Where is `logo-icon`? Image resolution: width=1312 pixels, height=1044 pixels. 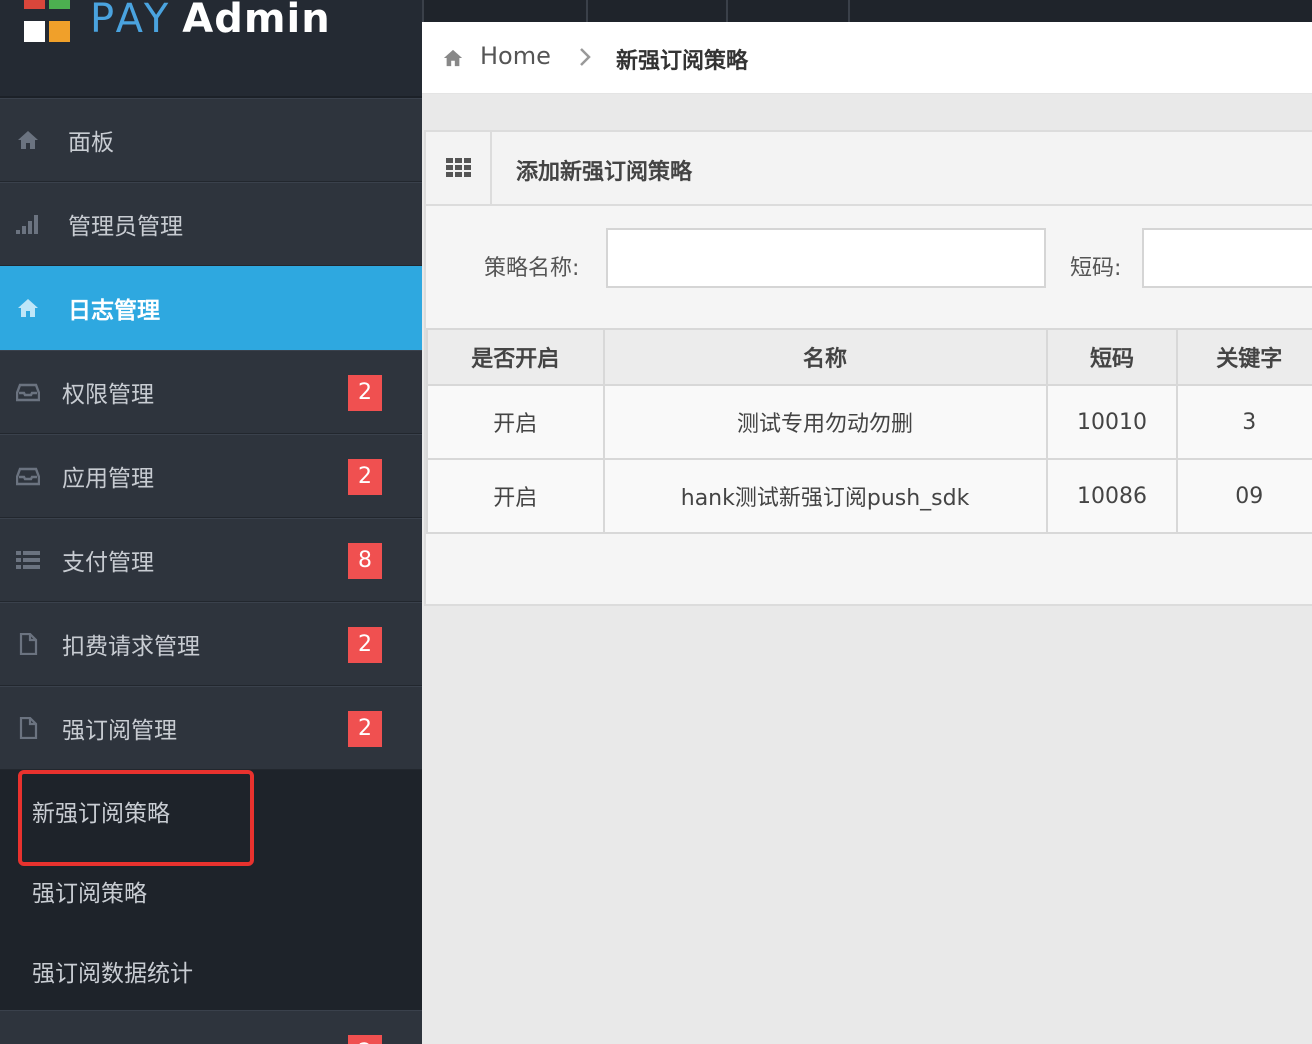 logo-icon is located at coordinates (47, 22).